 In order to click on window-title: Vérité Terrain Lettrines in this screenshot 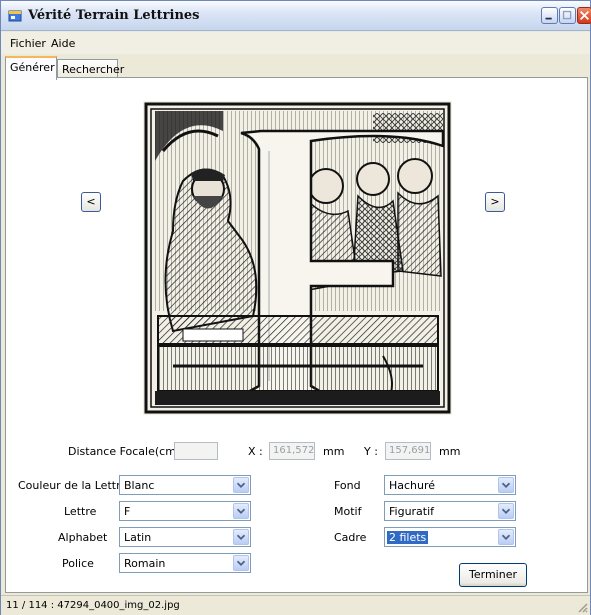, I will do `click(114, 15)`.